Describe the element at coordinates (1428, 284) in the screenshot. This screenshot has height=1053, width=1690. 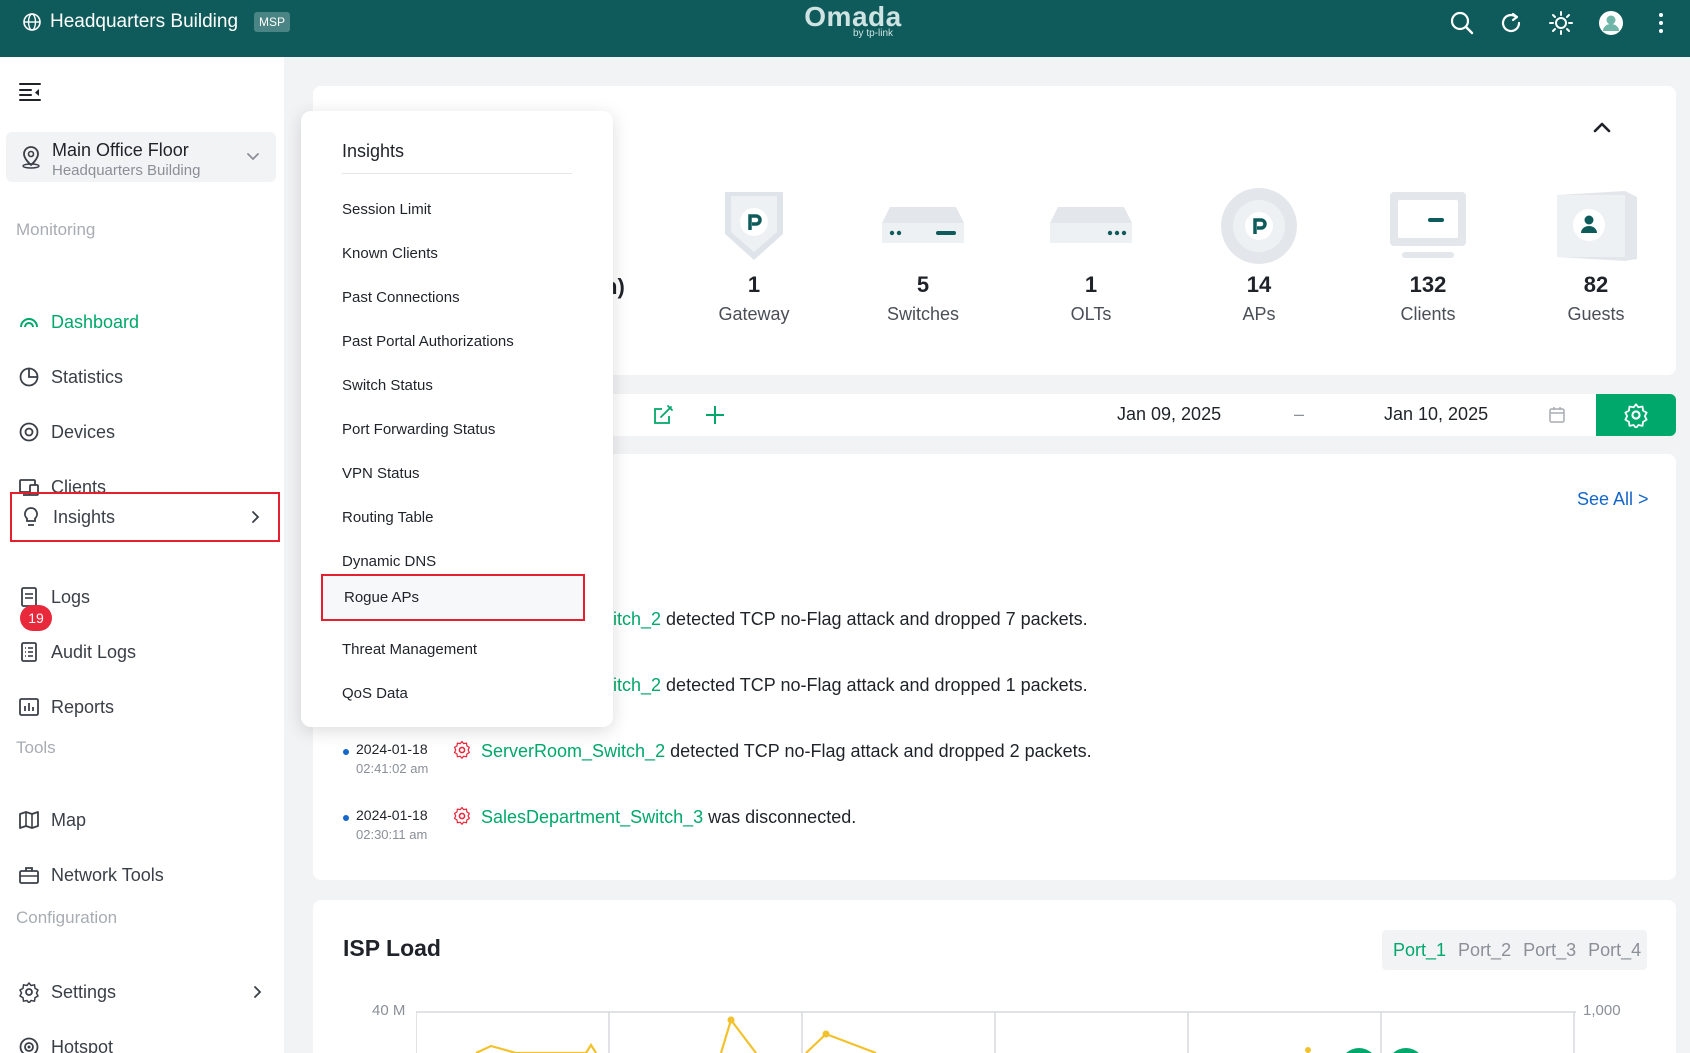
I see `stat-count: 132` at that location.